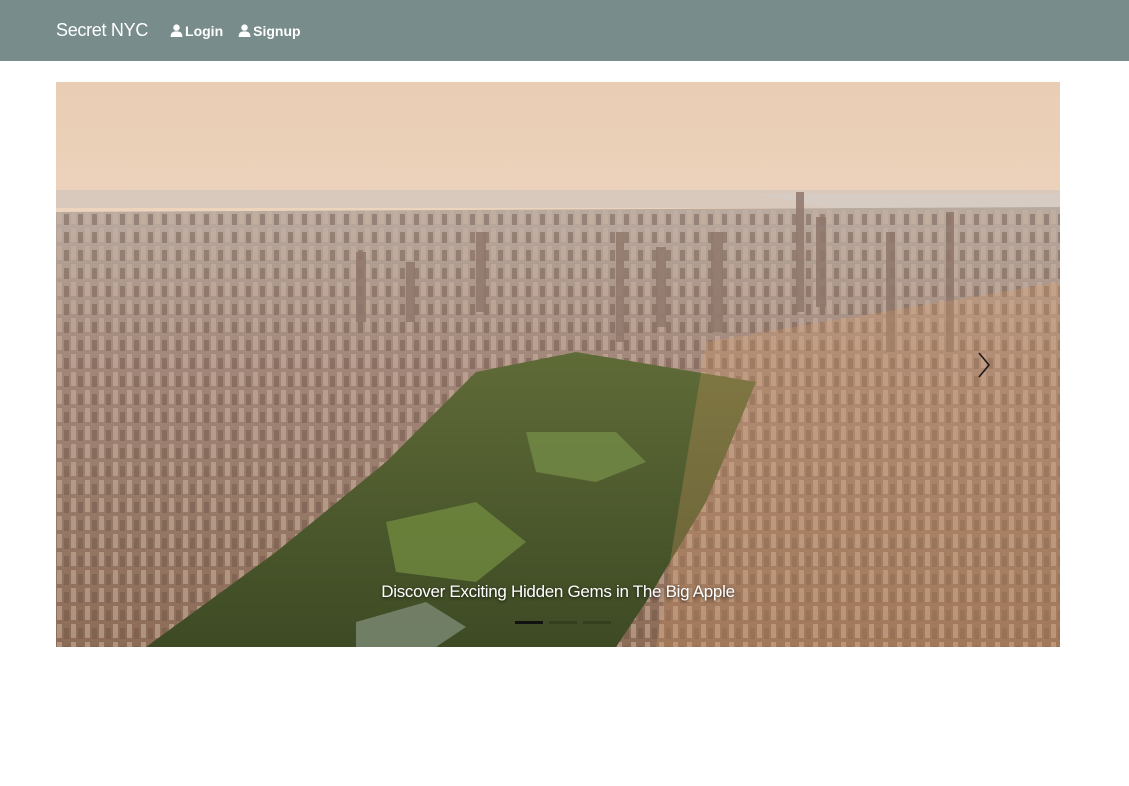  I want to click on chevron-right-icon, so click(984, 365).